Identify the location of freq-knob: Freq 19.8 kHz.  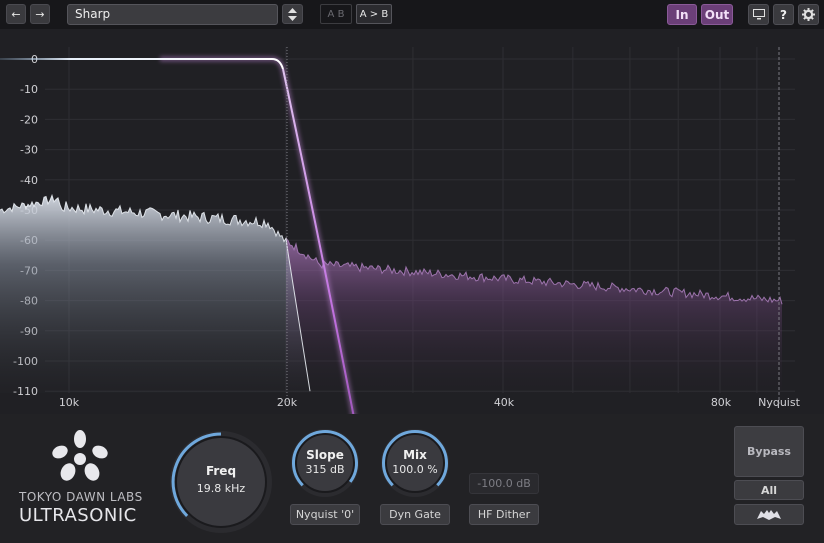
(221, 482).